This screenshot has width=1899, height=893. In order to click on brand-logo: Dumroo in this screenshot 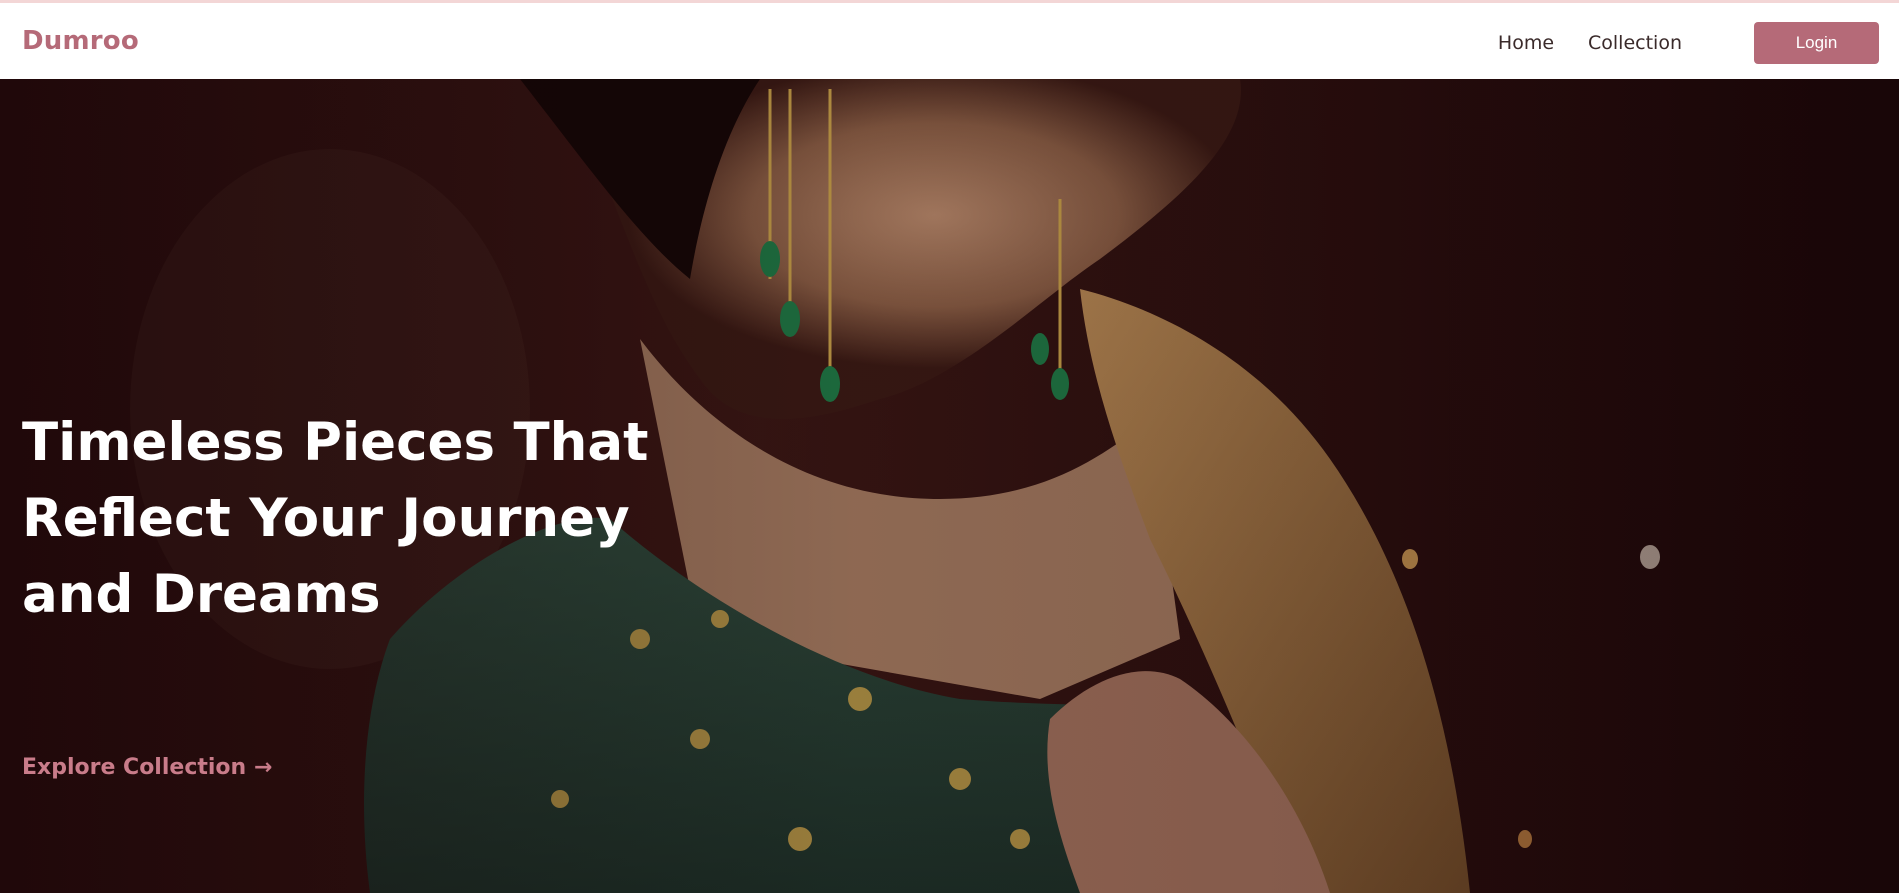, I will do `click(80, 41)`.